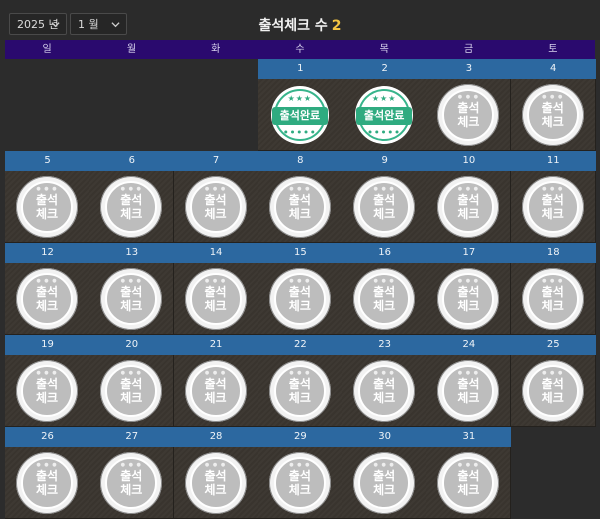 Image resolution: width=600 pixels, height=519 pixels. I want to click on calendar-day-cell: 15 ● ● ● 출석 체크, so click(300, 289).